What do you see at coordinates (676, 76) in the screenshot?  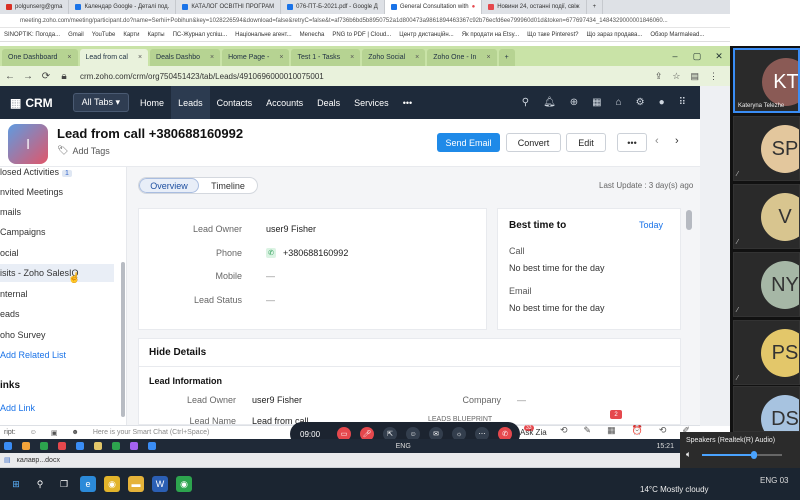 I see `star-icon: ☆` at bounding box center [676, 76].